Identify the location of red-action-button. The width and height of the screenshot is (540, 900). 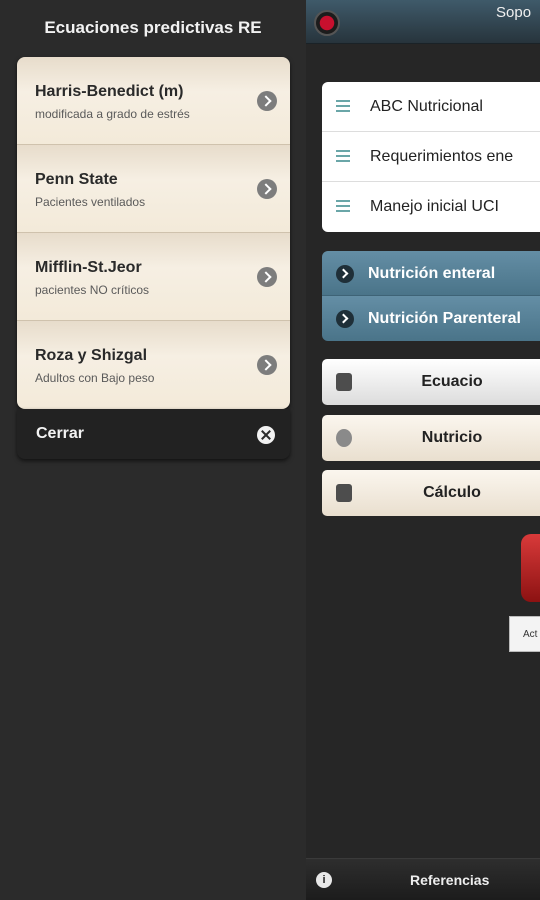
(530, 568).